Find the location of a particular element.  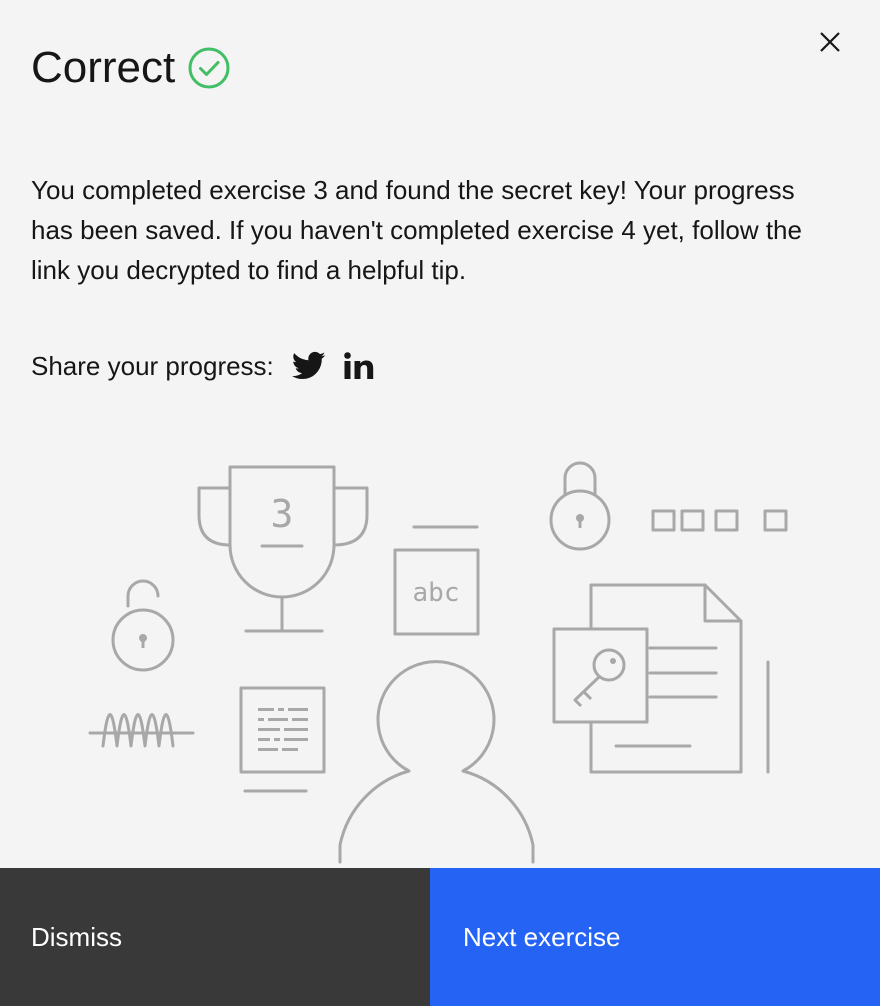

modal-title: Correct is located at coordinates (103, 67).